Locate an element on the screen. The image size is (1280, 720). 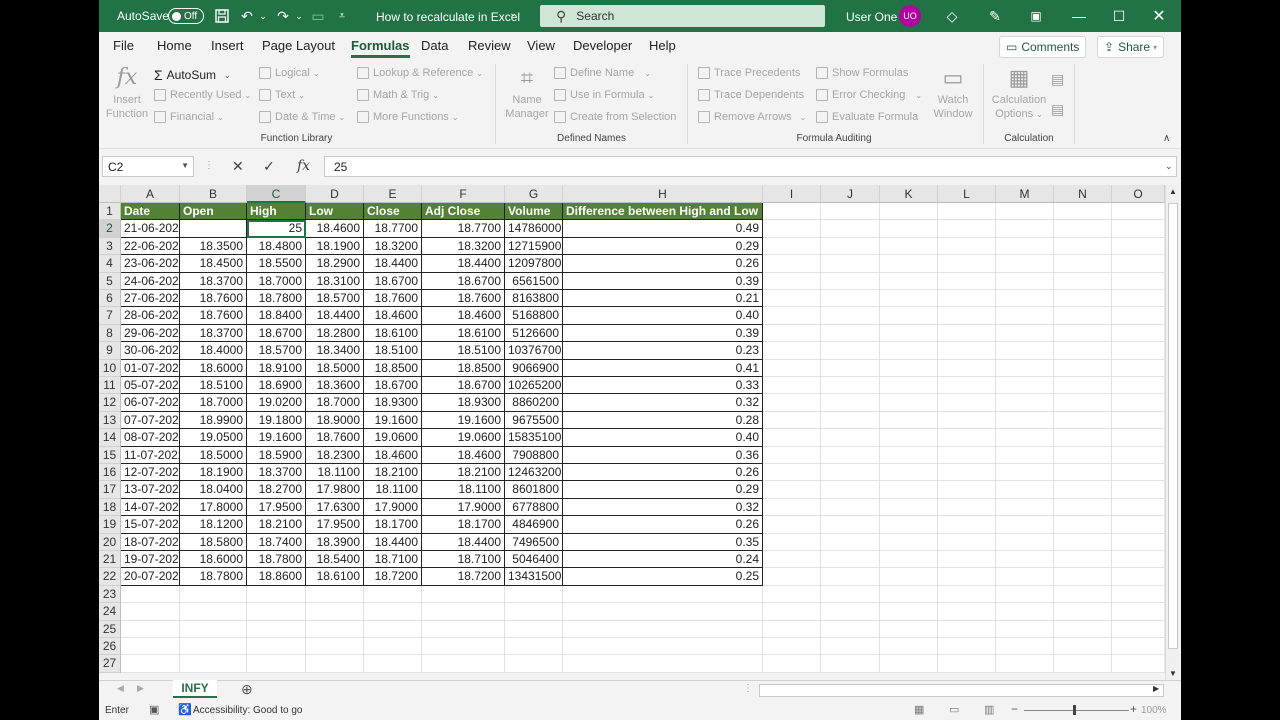
table-cell: 18.6000 is located at coordinates (213, 368).